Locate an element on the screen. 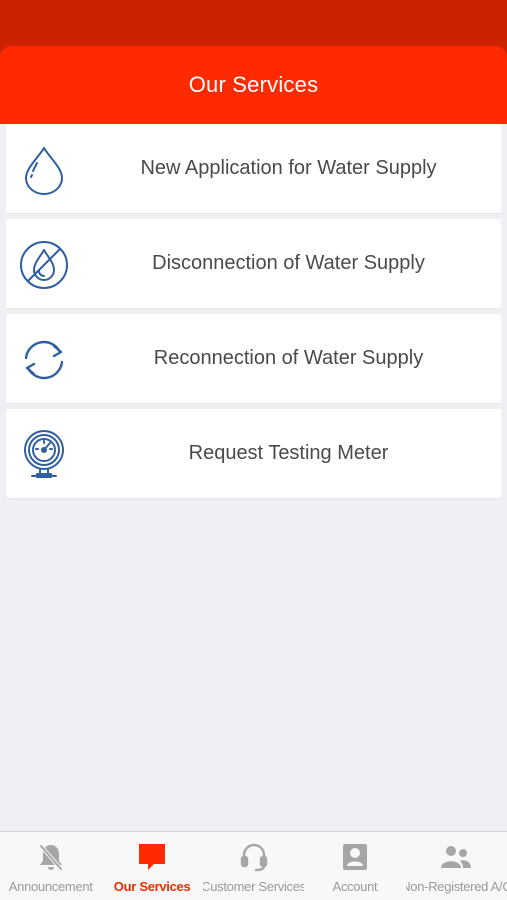 Image resolution: width=507 pixels, height=900 pixels. account-icon is located at coordinates (355, 857).